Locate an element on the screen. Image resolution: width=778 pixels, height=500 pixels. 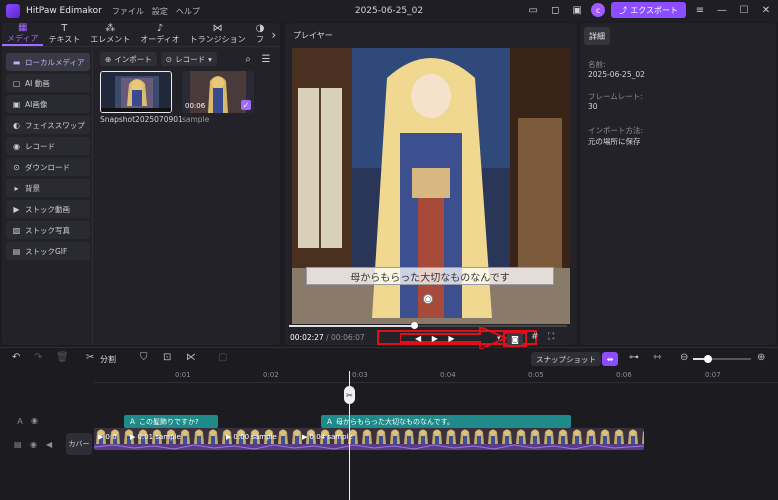
sidebar-item-background: ▸ 背景 is located at coordinates (48, 188).